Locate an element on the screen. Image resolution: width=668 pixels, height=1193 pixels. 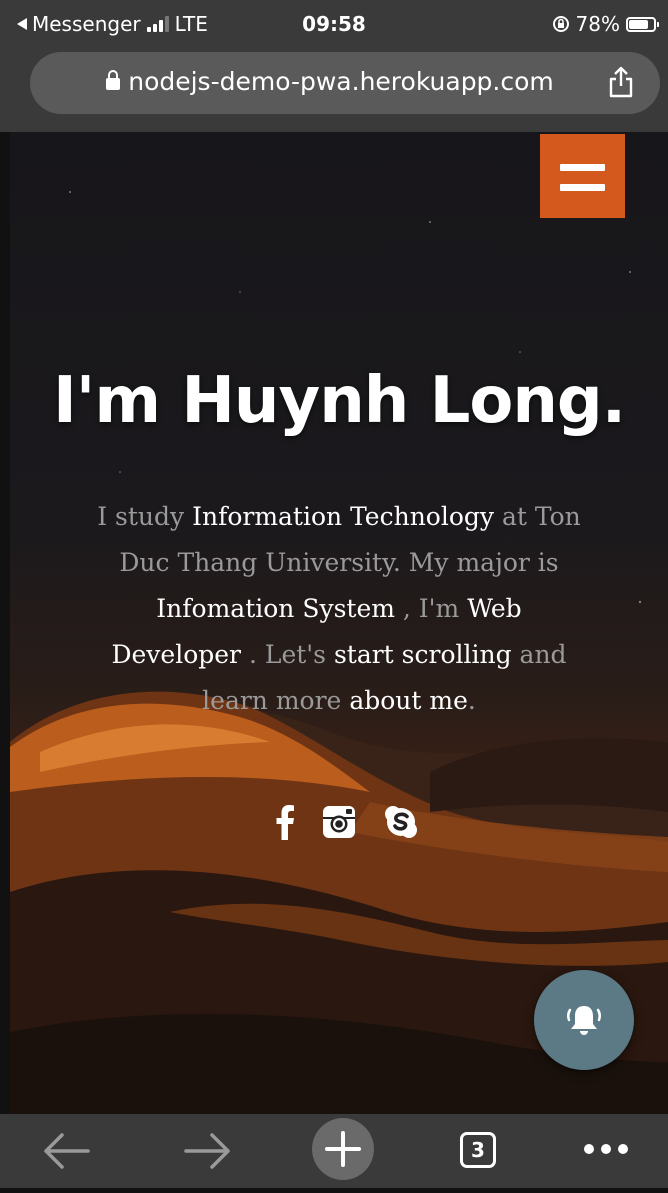
intro-text: , I'm is located at coordinates (431, 608).